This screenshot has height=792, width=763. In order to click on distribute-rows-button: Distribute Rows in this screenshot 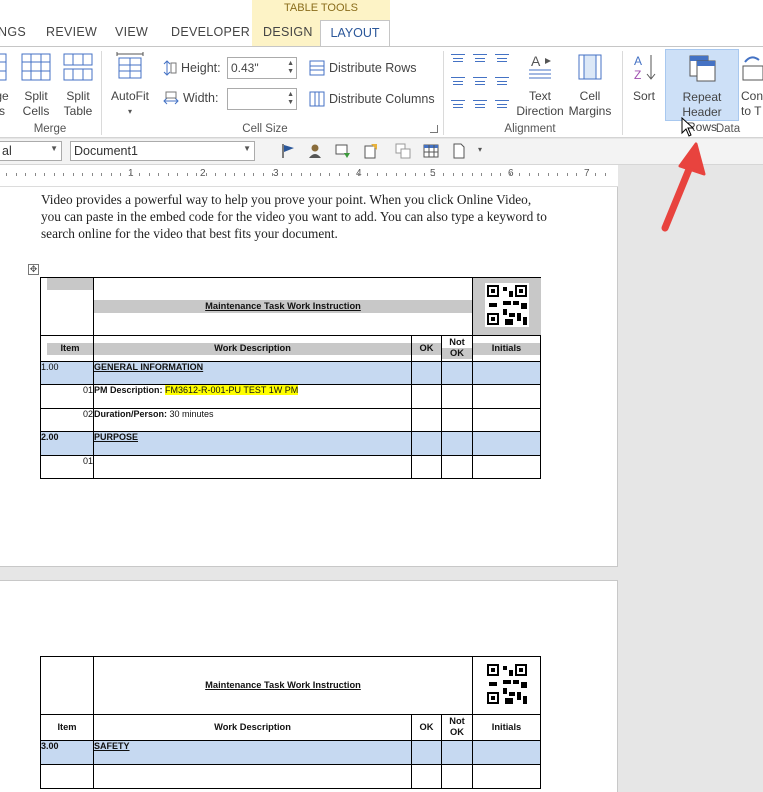, I will do `click(363, 68)`.